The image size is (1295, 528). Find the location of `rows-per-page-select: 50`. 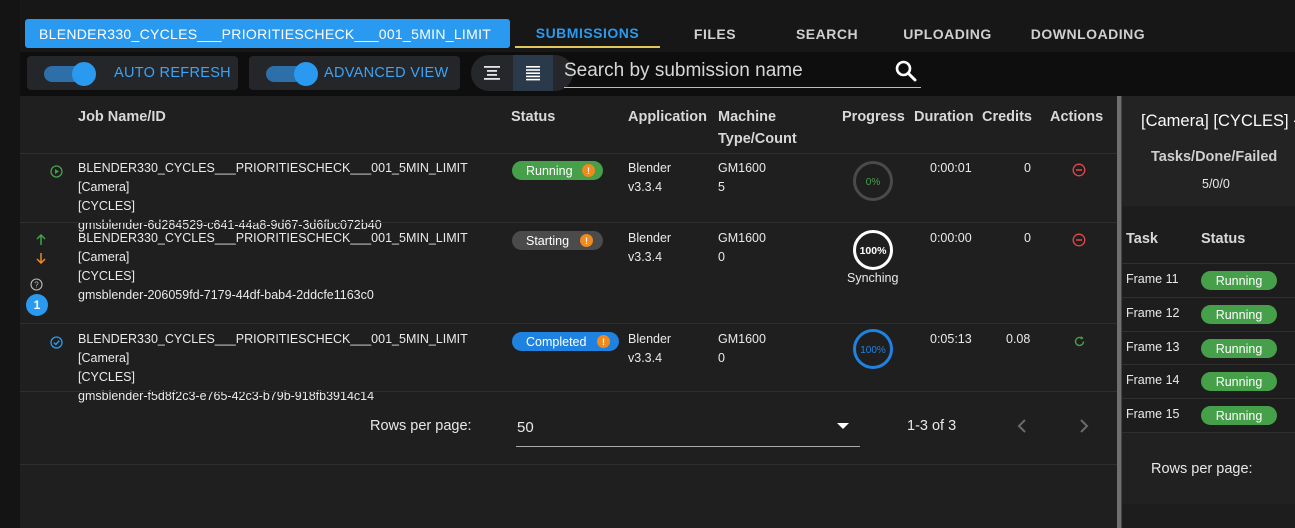

rows-per-page-select: 50 is located at coordinates (688, 428).